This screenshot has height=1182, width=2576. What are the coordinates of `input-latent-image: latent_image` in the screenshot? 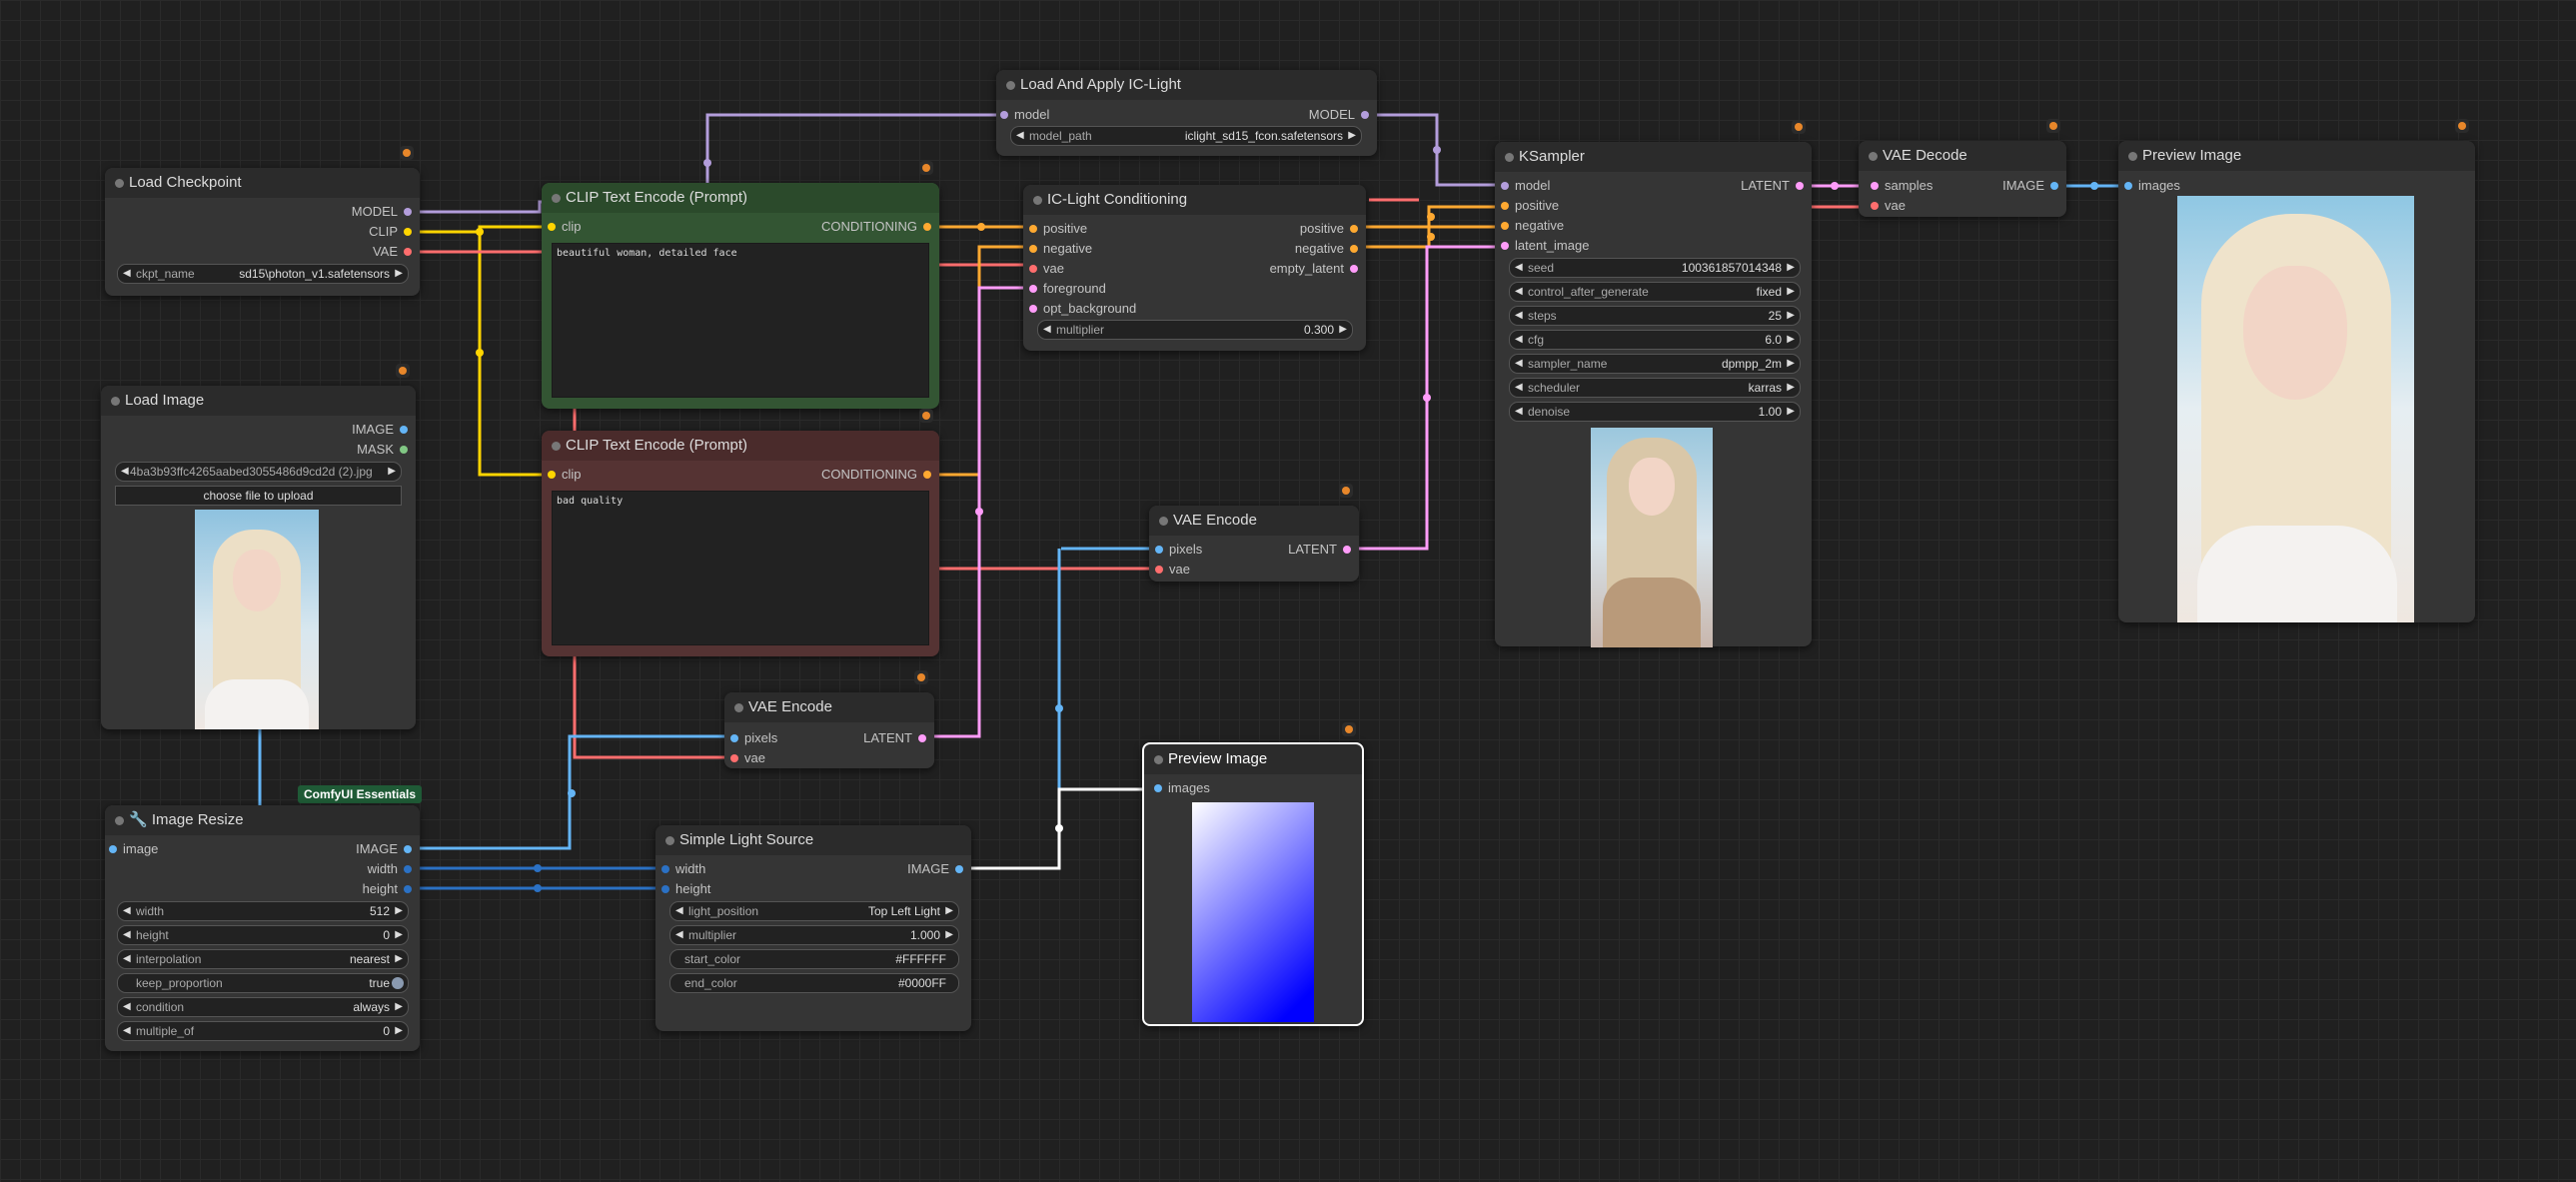 It's located at (1545, 246).